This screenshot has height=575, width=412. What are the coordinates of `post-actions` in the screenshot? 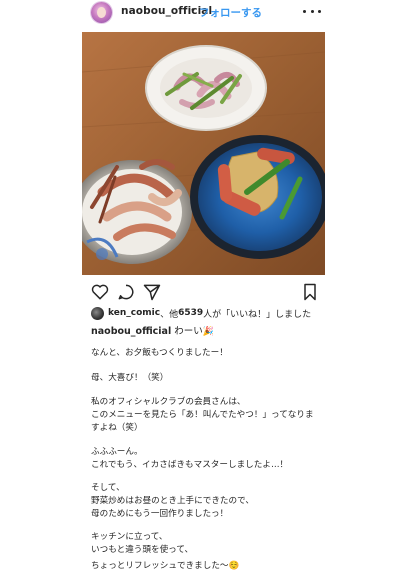 It's located at (206, 293).